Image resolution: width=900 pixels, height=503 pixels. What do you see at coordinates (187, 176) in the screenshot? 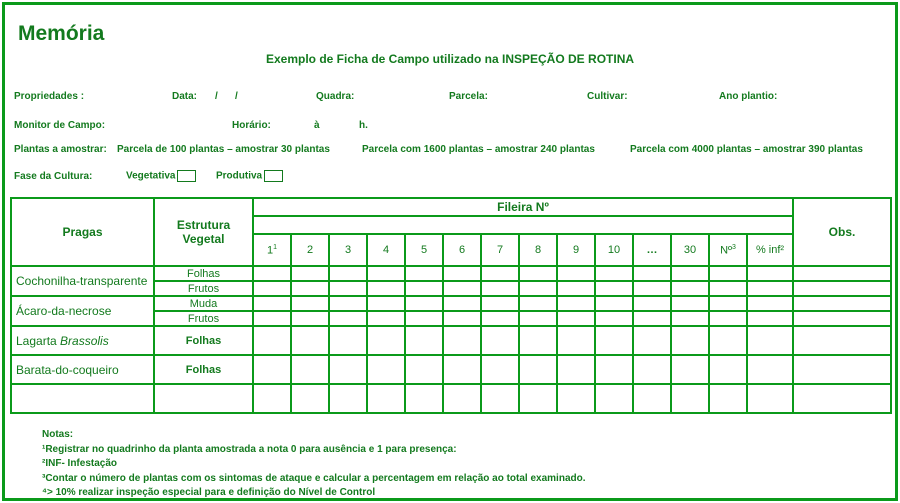
I see `vegetativa-checkbox` at bounding box center [187, 176].